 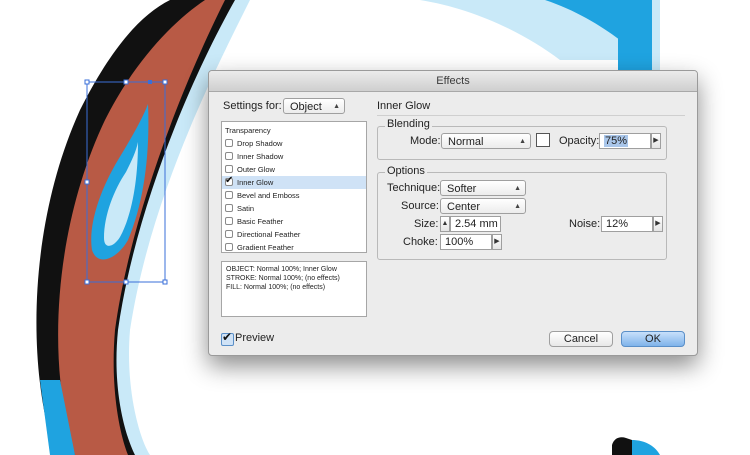 I want to click on choke-menu-arrow-icon: ▶, so click(x=497, y=242).